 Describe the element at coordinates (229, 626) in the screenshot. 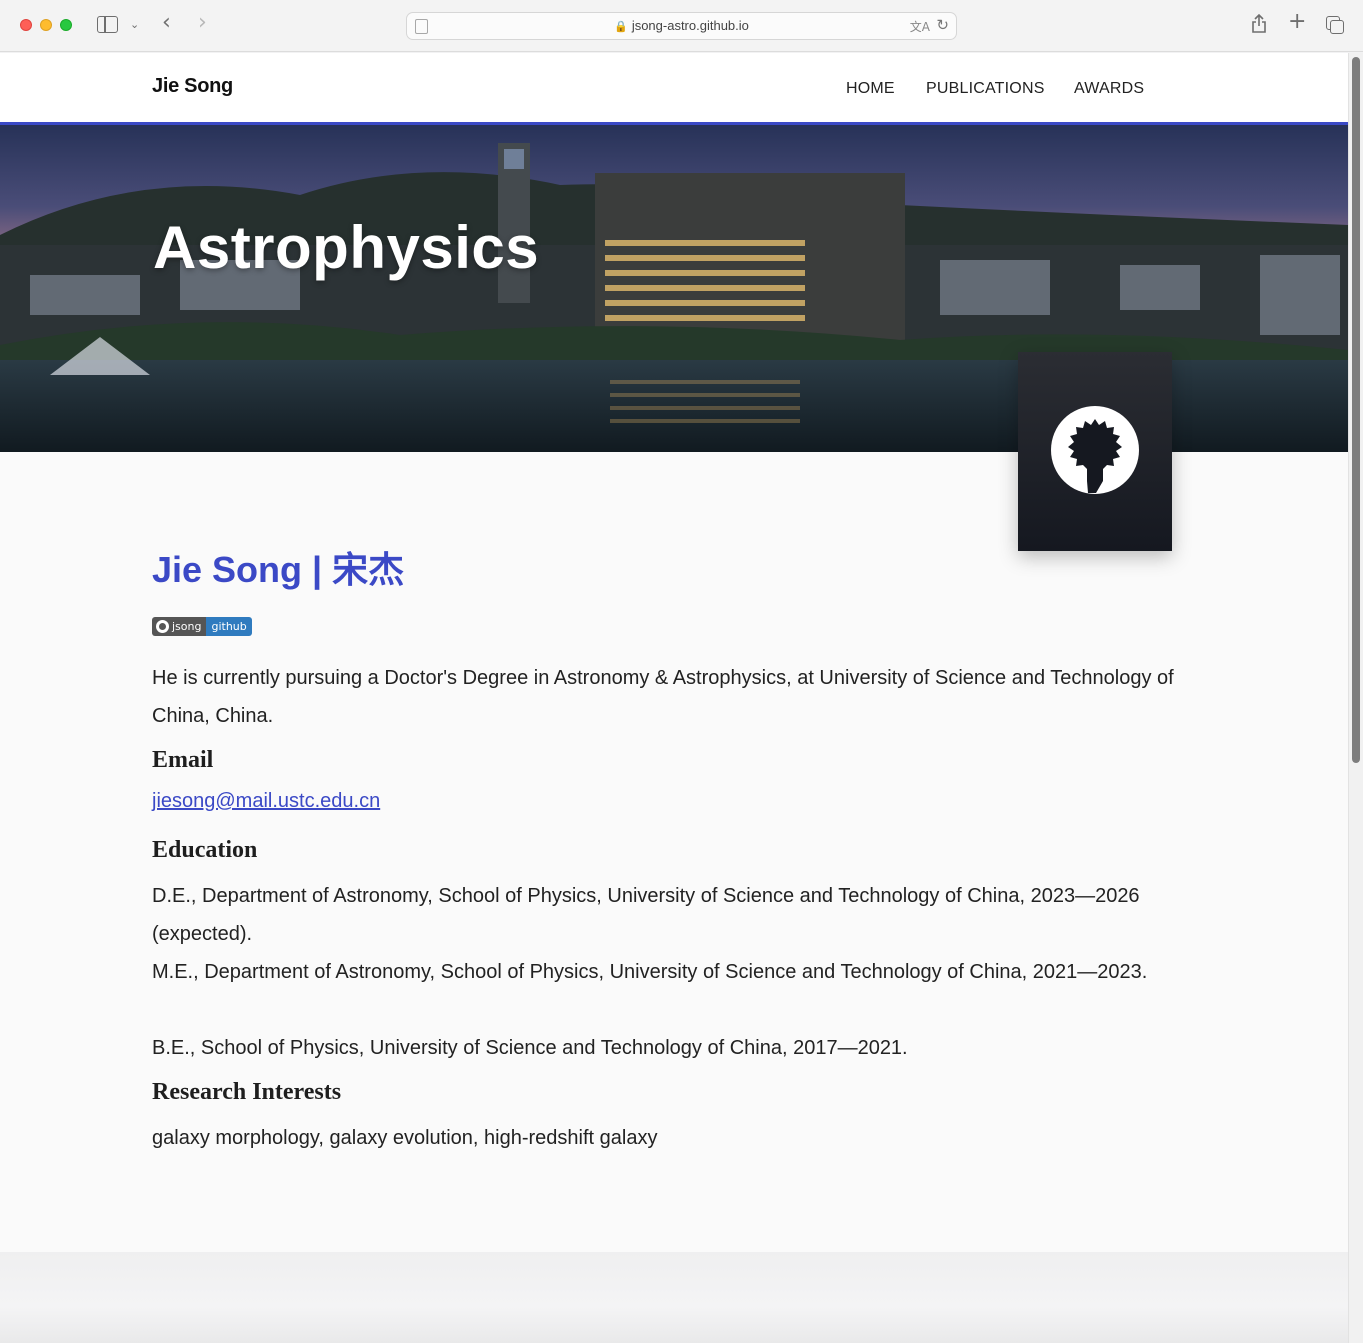

I see `badge-right-text: github` at that location.